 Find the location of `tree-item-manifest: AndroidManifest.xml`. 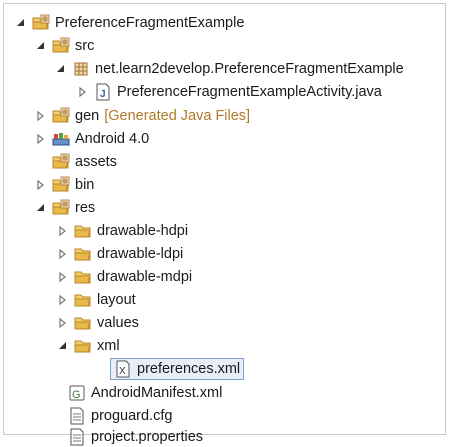

tree-item-manifest: AndroidManifest.xml is located at coordinates (145, 393).